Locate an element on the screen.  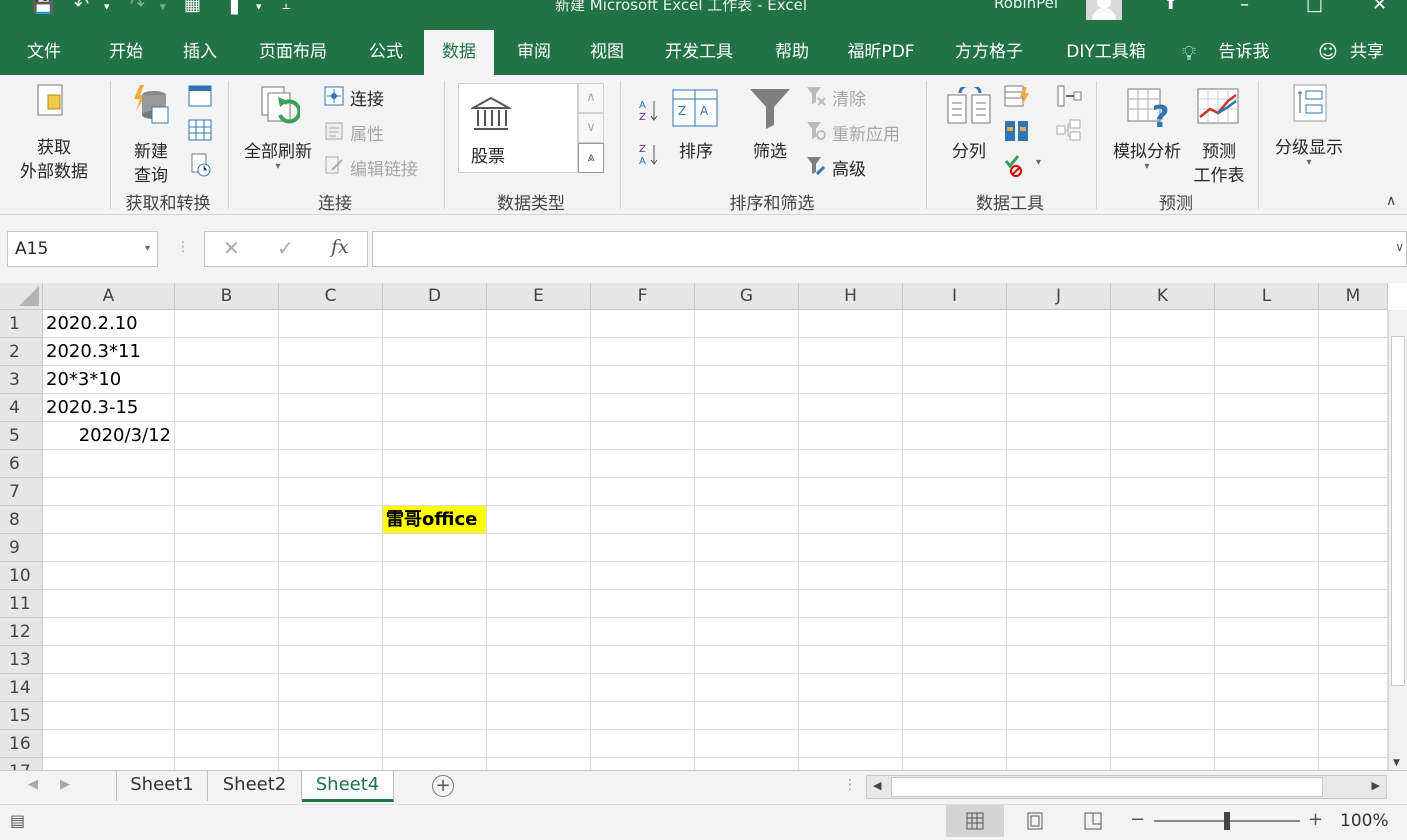
remove-duplicates-icon is located at coordinates (1017, 131).